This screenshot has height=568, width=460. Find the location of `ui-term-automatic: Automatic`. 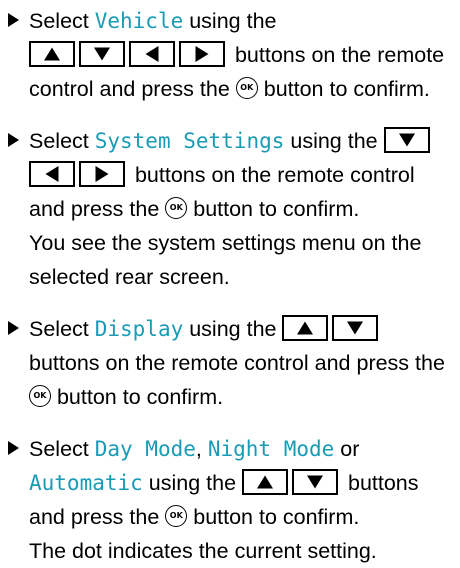

ui-term-automatic: Automatic is located at coordinates (86, 483).